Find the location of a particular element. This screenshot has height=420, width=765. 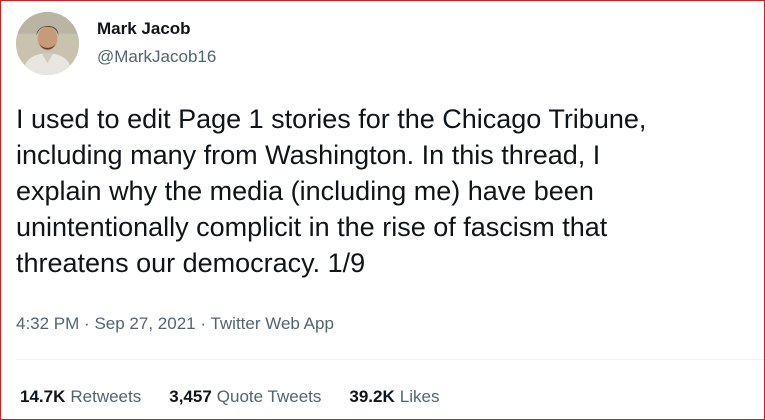

tweet-time: 4:32 PM is located at coordinates (47, 323).